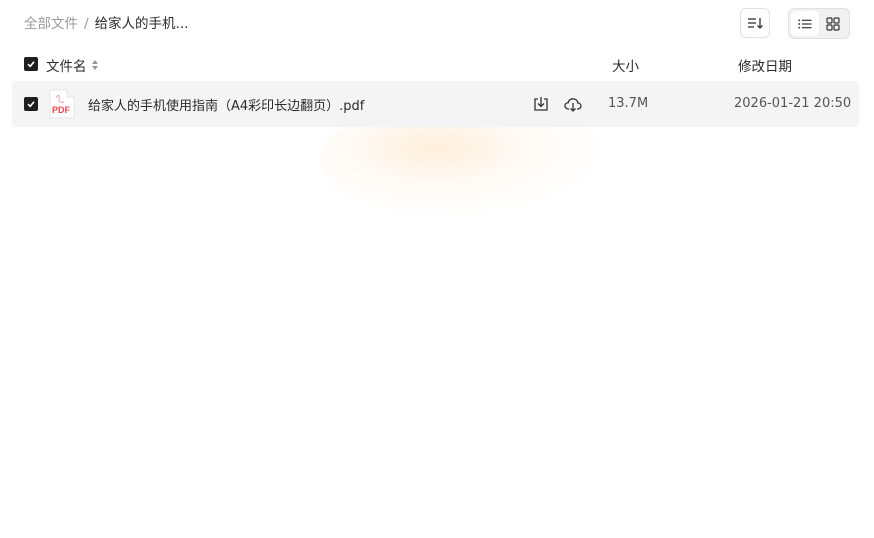 Image resolution: width=874 pixels, height=538 pixels. Describe the element at coordinates (51, 24) in the screenshot. I see `breadcrumb-root-link: 全部文件` at that location.